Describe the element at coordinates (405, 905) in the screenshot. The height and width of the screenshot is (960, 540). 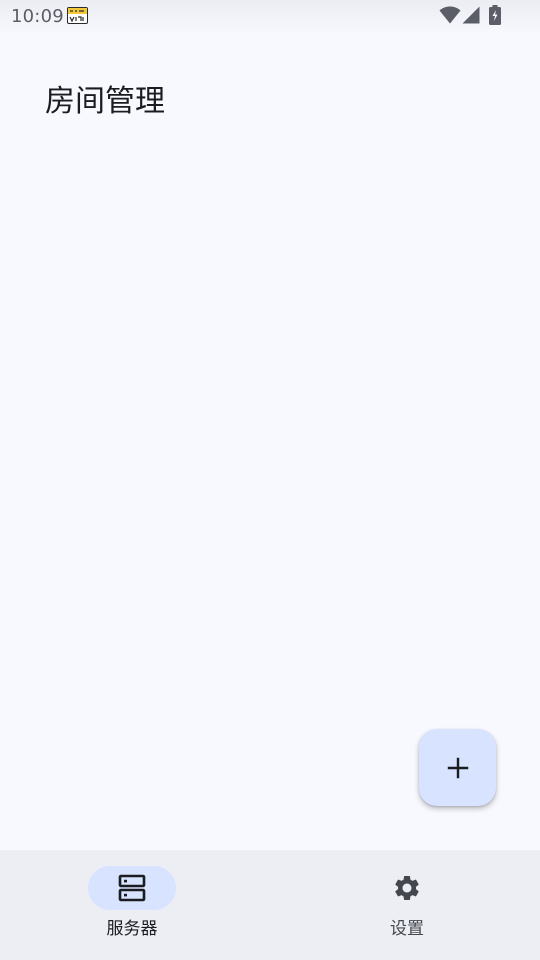
I see `nav-item-settings: 设置` at that location.